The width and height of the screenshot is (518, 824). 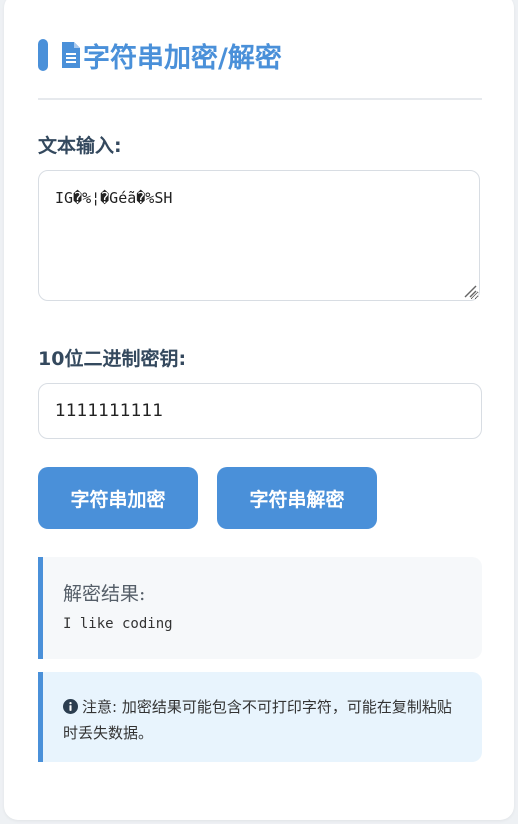 What do you see at coordinates (118, 498) in the screenshot?
I see `encrypt-button: 字符串加密` at bounding box center [118, 498].